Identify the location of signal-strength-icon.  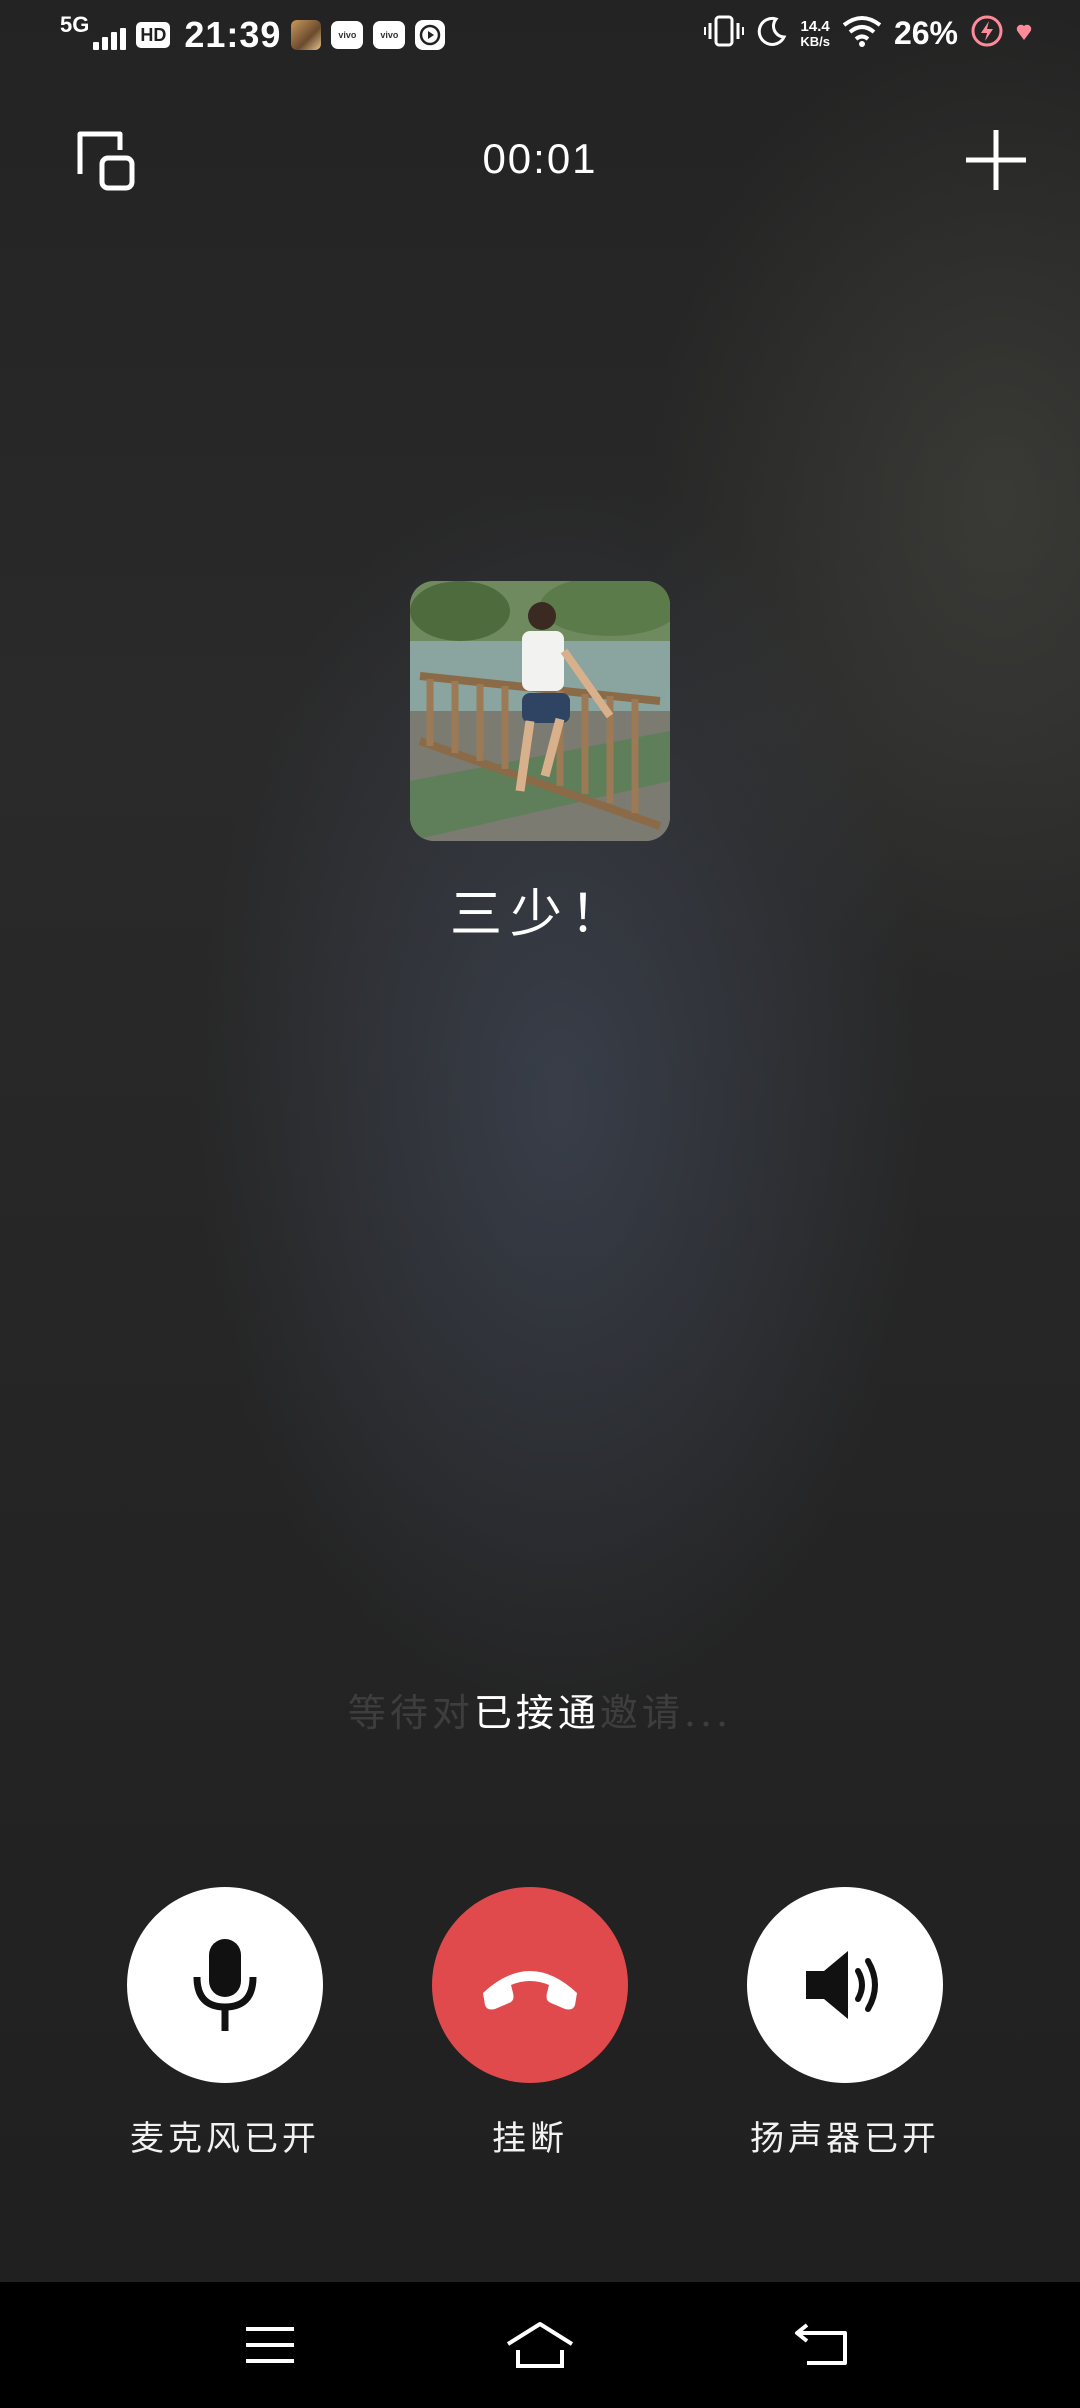
(110, 35).